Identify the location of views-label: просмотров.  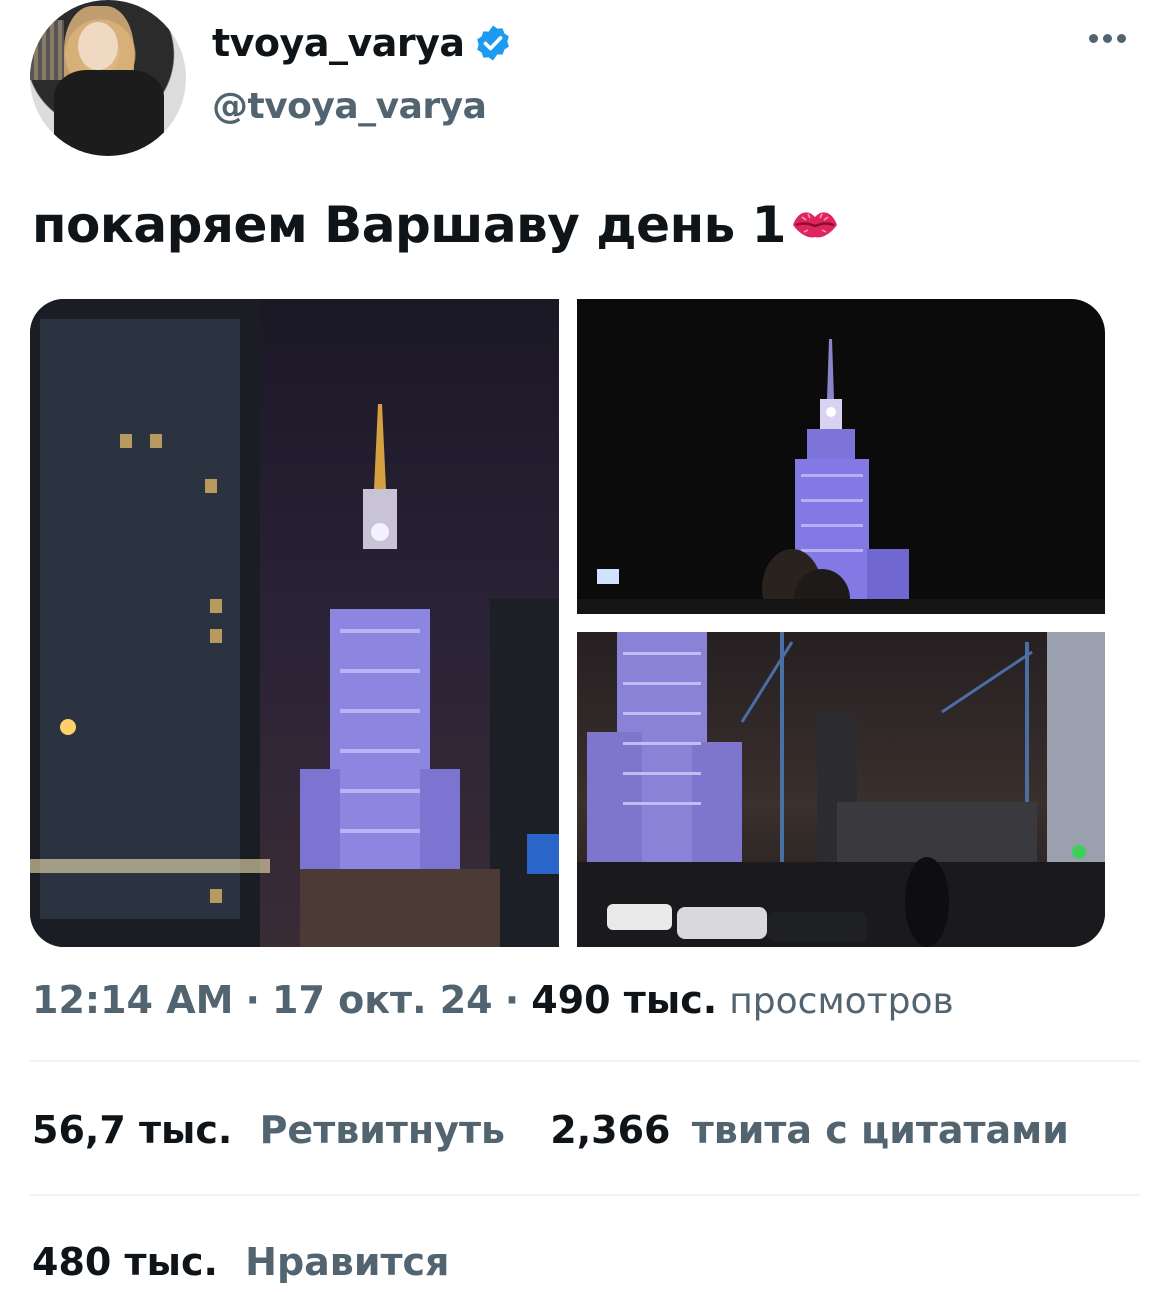
(841, 1001).